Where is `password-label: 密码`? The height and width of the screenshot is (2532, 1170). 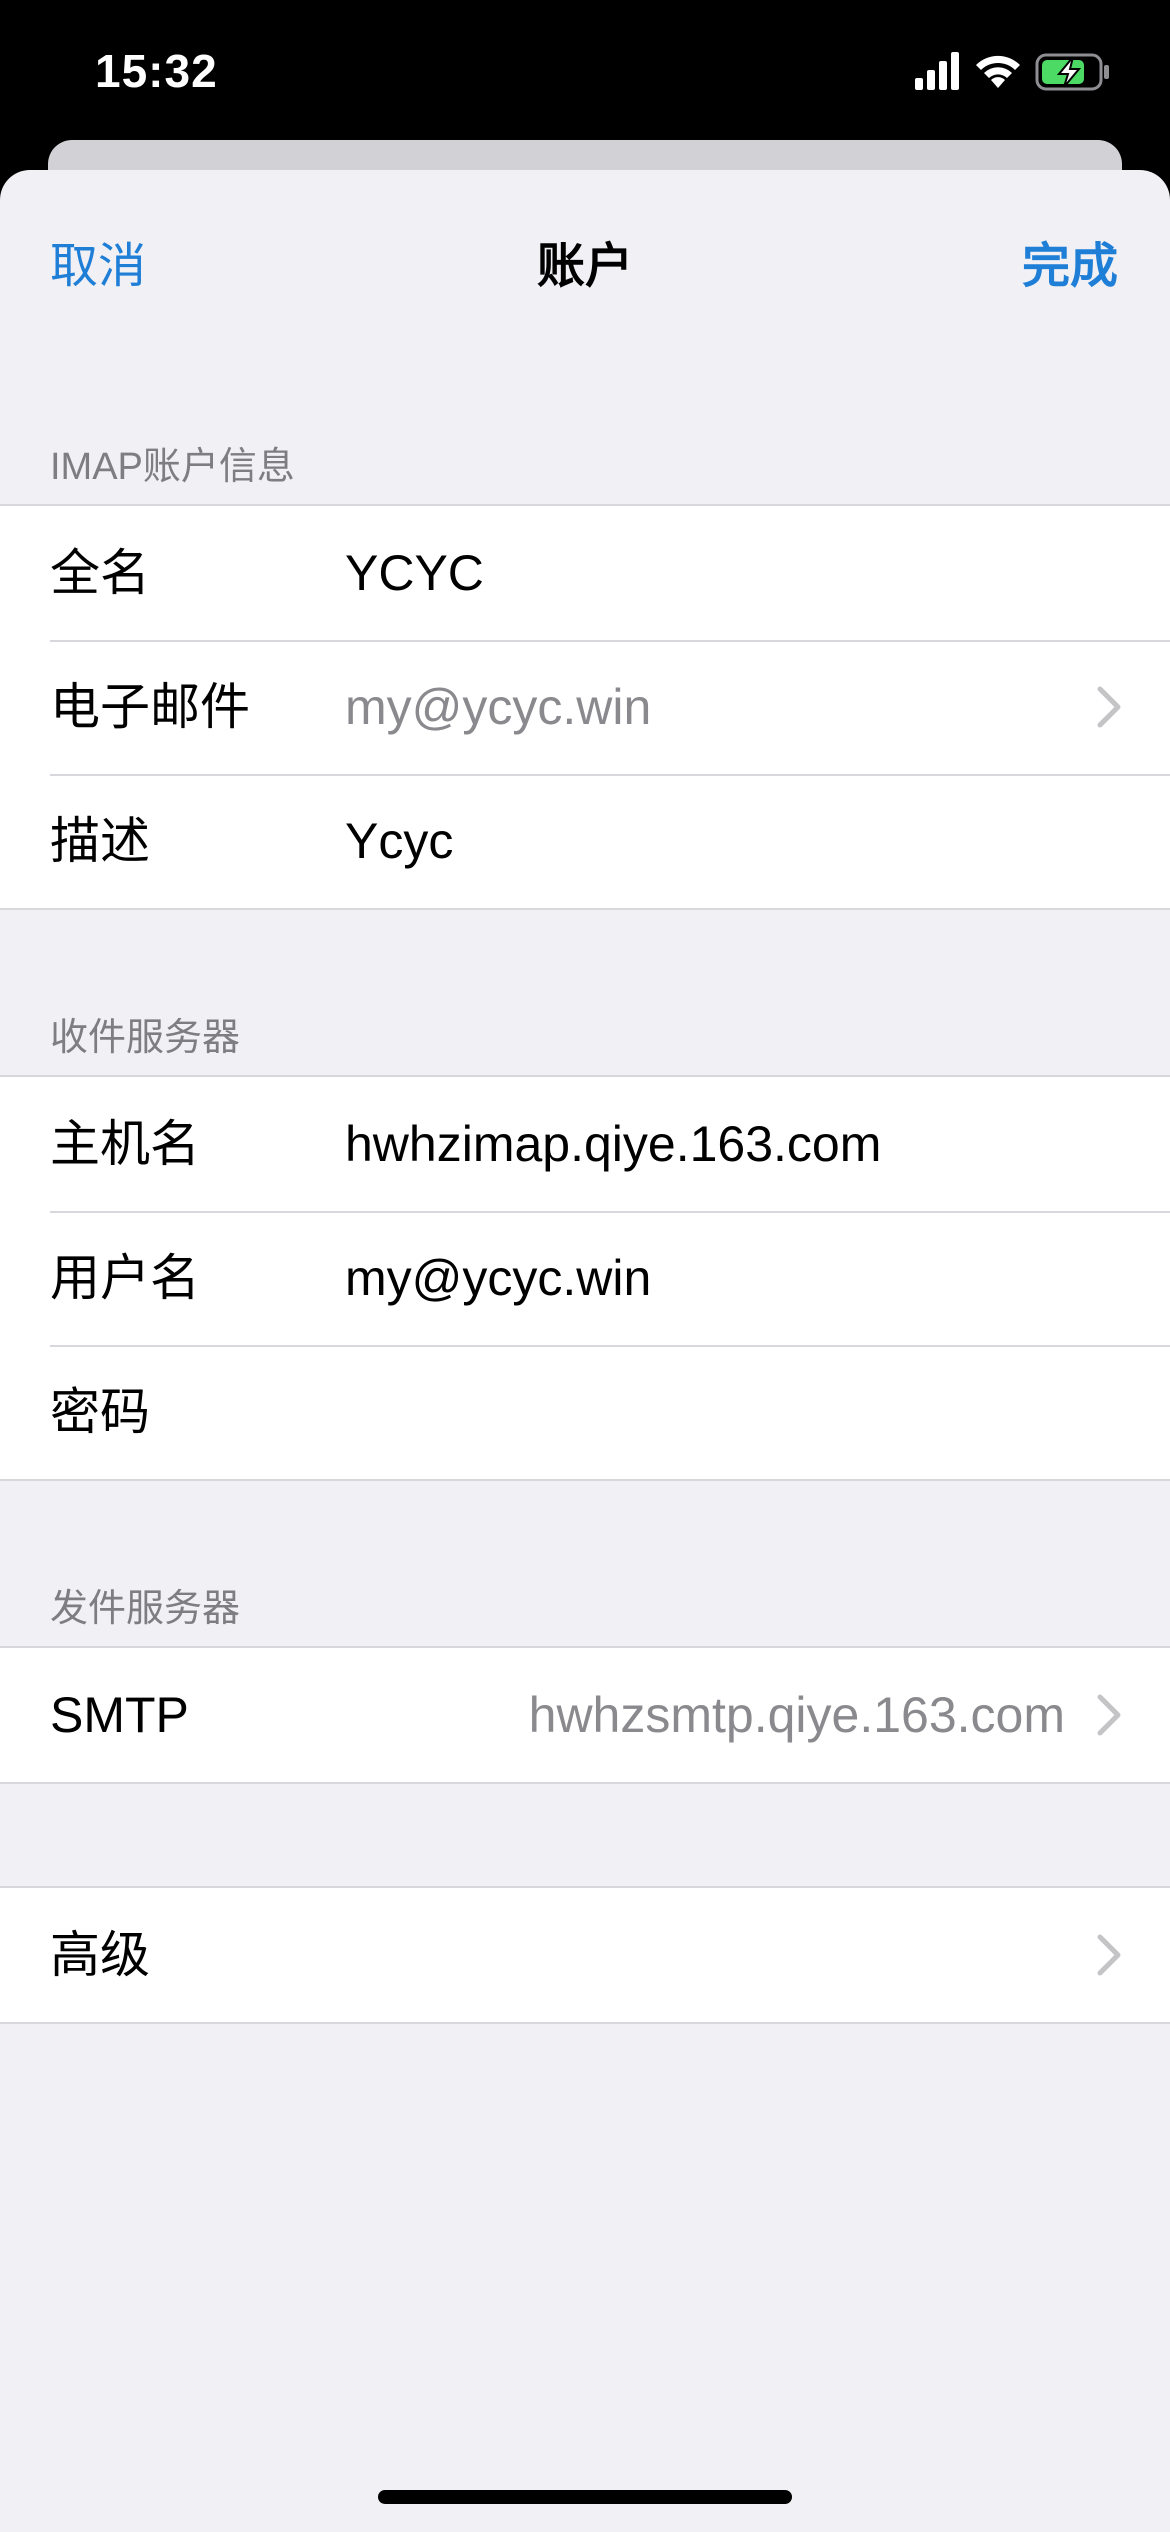
password-label: 密码 is located at coordinates (100, 1412).